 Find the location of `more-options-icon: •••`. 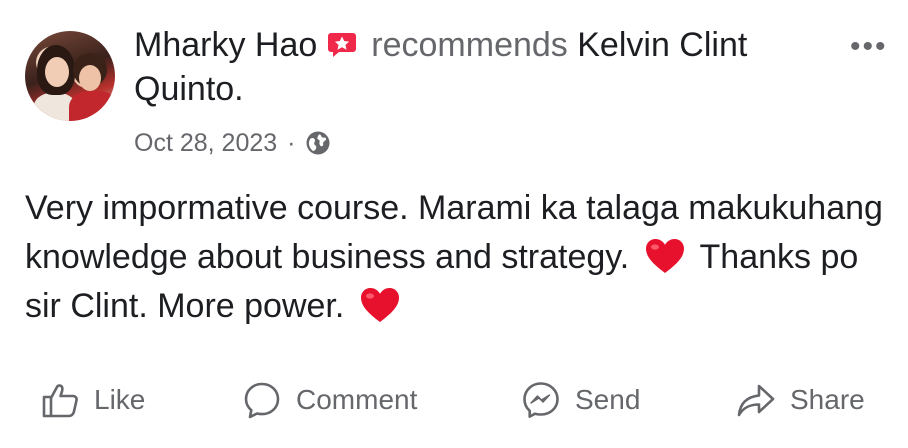

more-options-icon: ••• is located at coordinates (869, 47).